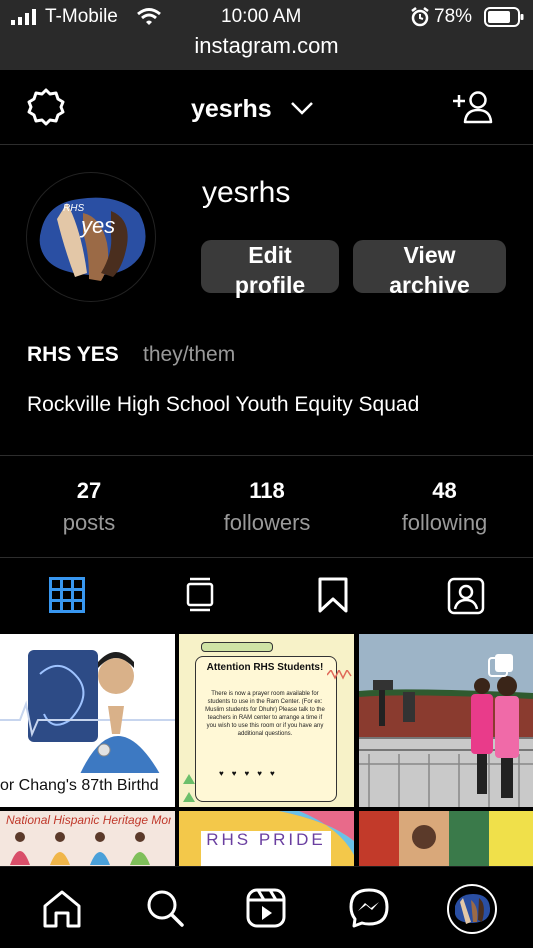  I want to click on profile-header: yesrhs, so click(266, 107).